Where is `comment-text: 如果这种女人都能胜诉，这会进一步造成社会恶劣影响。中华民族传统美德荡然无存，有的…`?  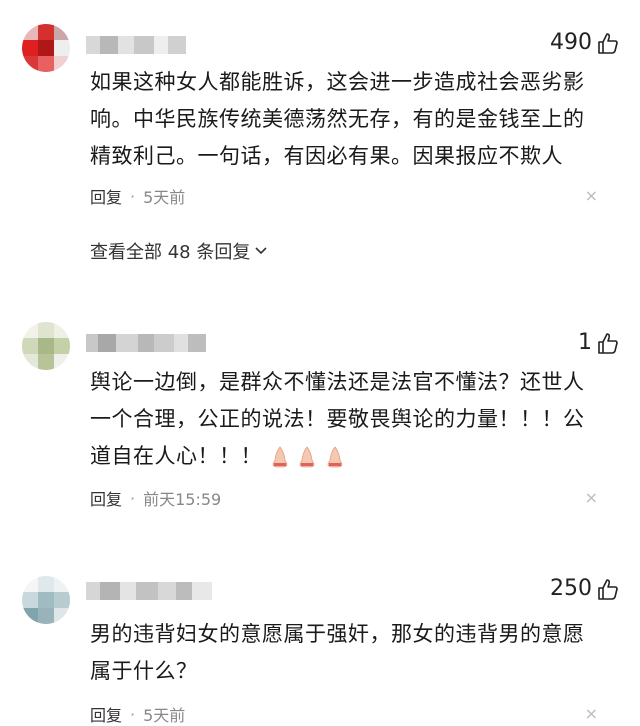 comment-text: 如果这种女人都能胜诉，这会进一步造成社会恶劣影响。中华民族传统美德荡然无存，有的… is located at coordinates (337, 119).